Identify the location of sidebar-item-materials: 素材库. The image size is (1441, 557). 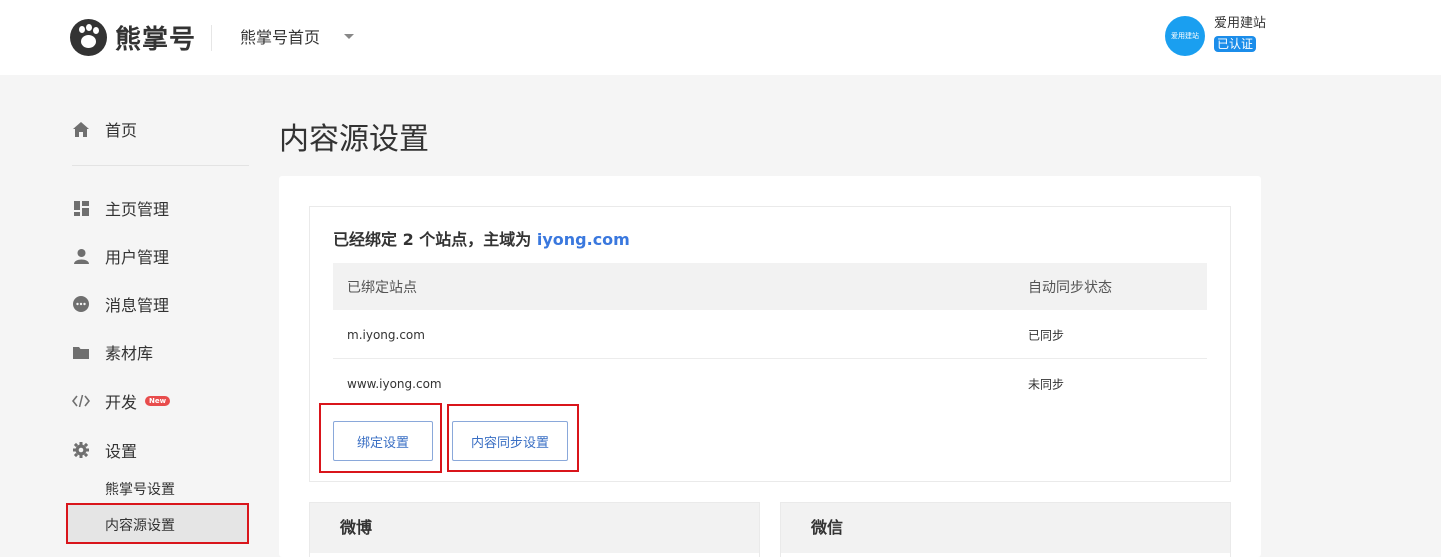
(112, 352).